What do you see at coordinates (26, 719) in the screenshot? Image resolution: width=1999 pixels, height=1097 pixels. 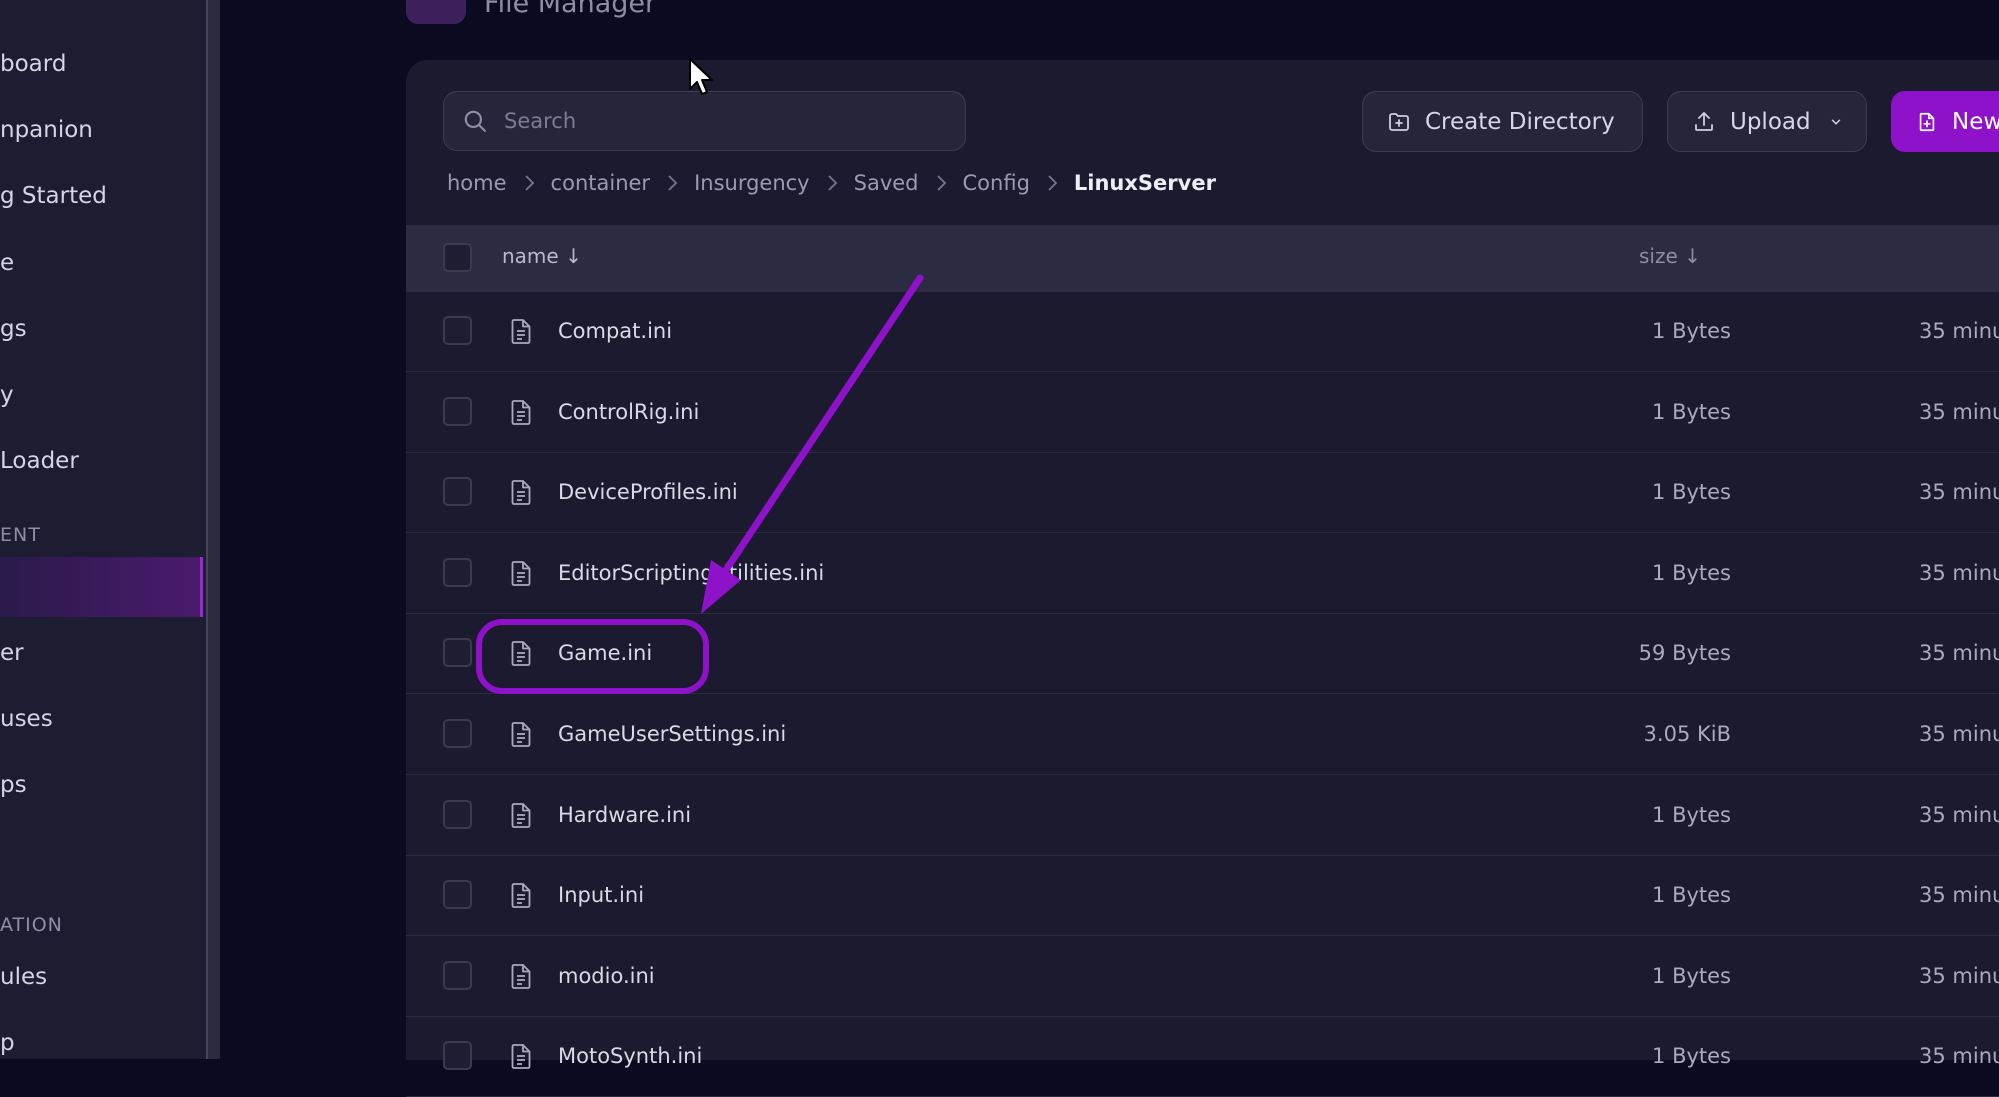 I see `sidebar-item-uses: uses` at bounding box center [26, 719].